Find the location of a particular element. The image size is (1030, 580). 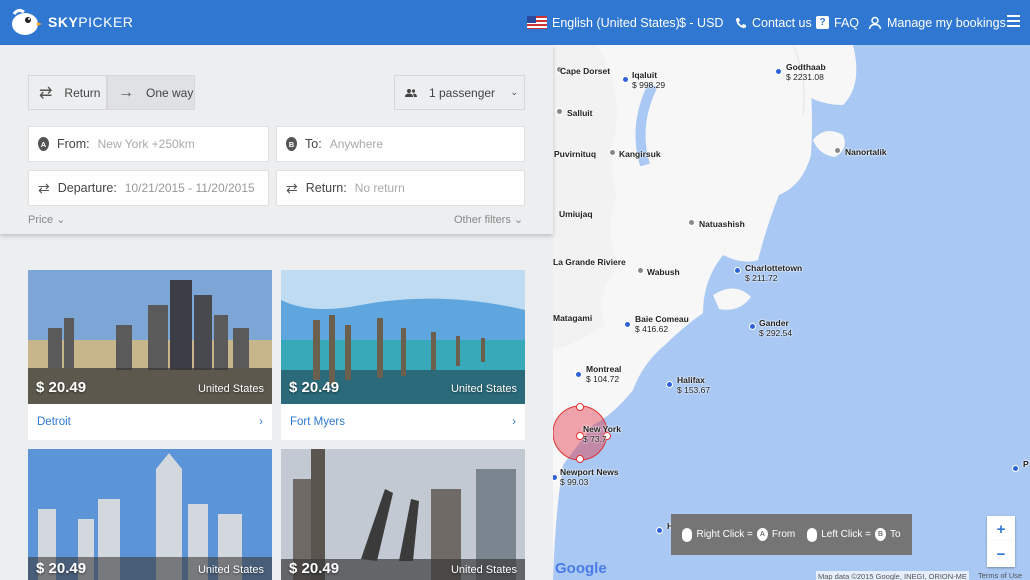

legend-left-click-text: Left Click = is located at coordinates (846, 534).